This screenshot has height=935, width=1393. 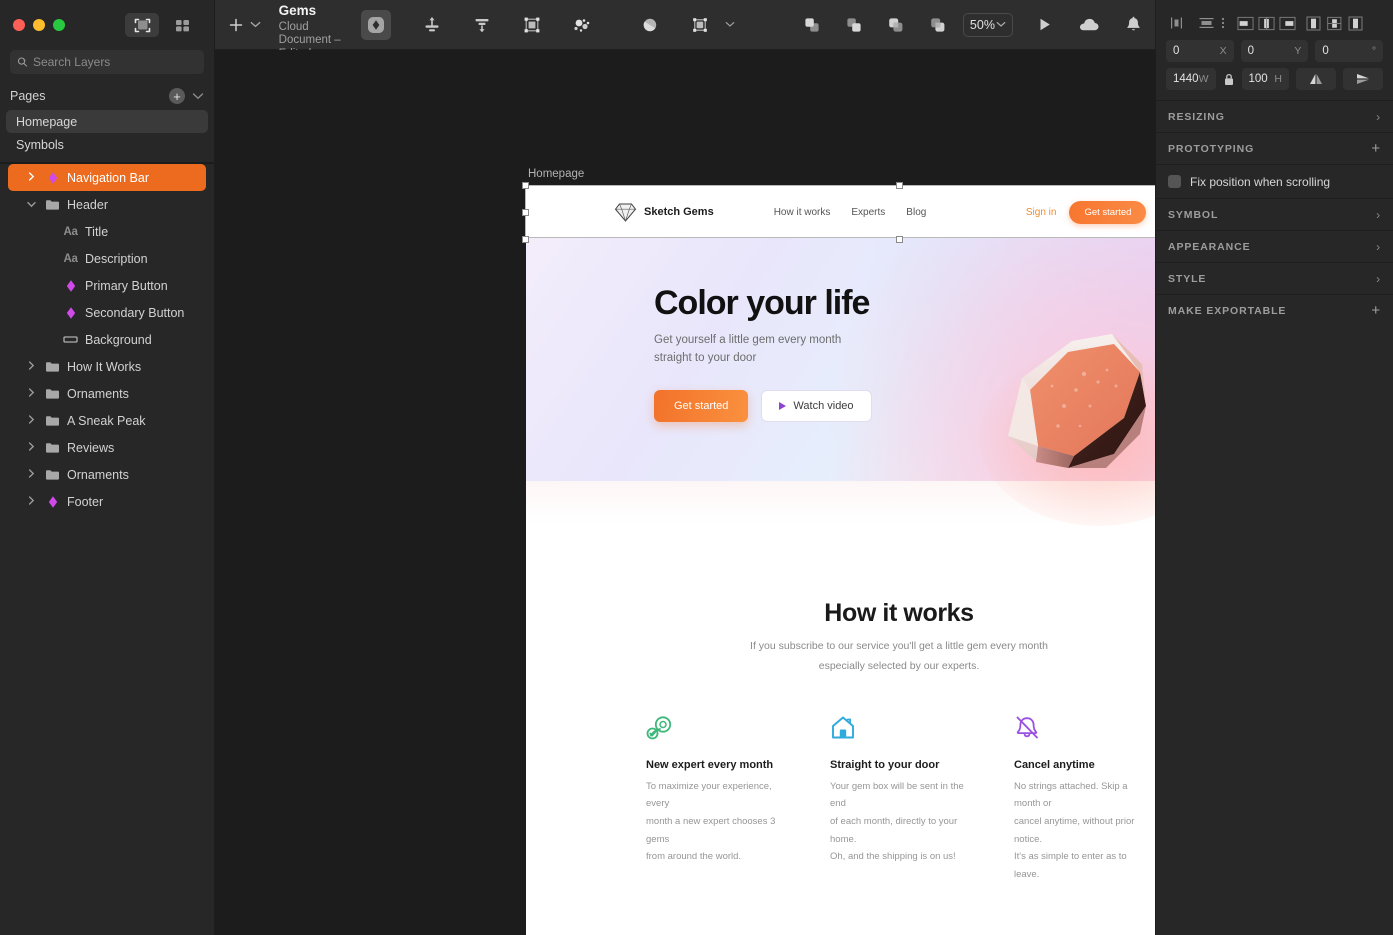 What do you see at coordinates (802, 212) in the screenshot?
I see `site-nav-link-how-it-works: How it works` at bounding box center [802, 212].